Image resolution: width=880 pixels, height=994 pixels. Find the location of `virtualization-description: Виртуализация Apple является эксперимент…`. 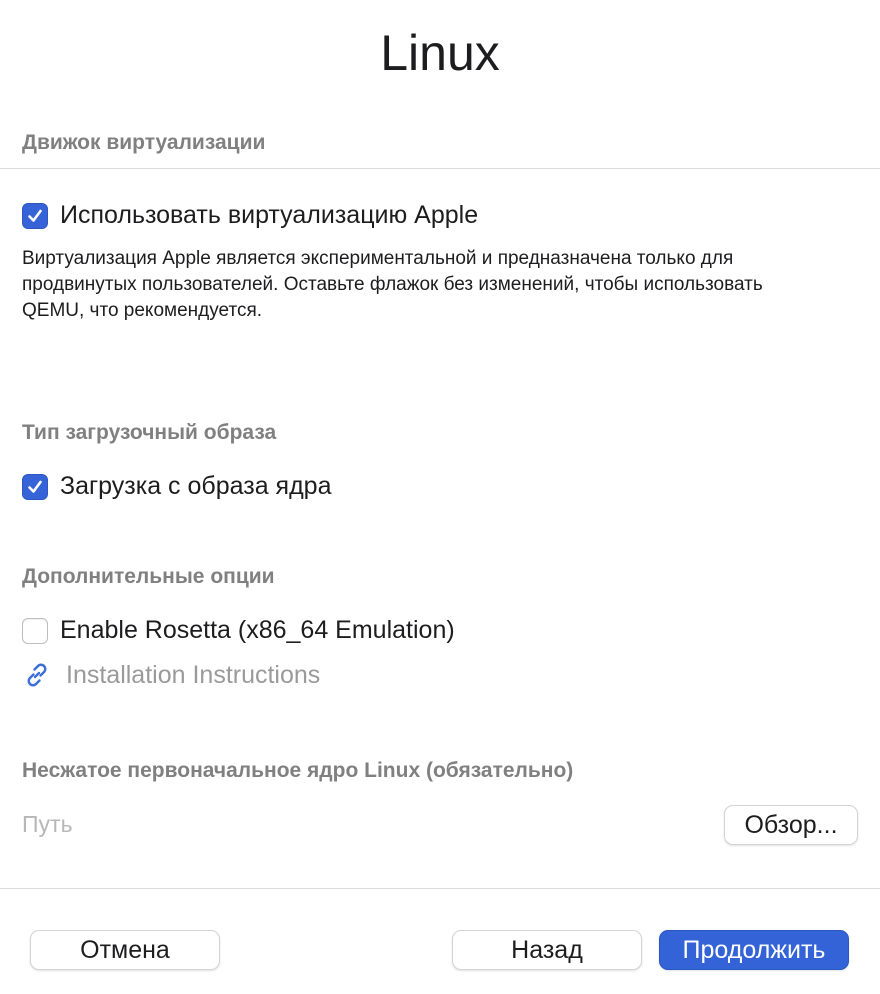

virtualization-description: Виртуализация Apple является эксперимент… is located at coordinates (392, 284).